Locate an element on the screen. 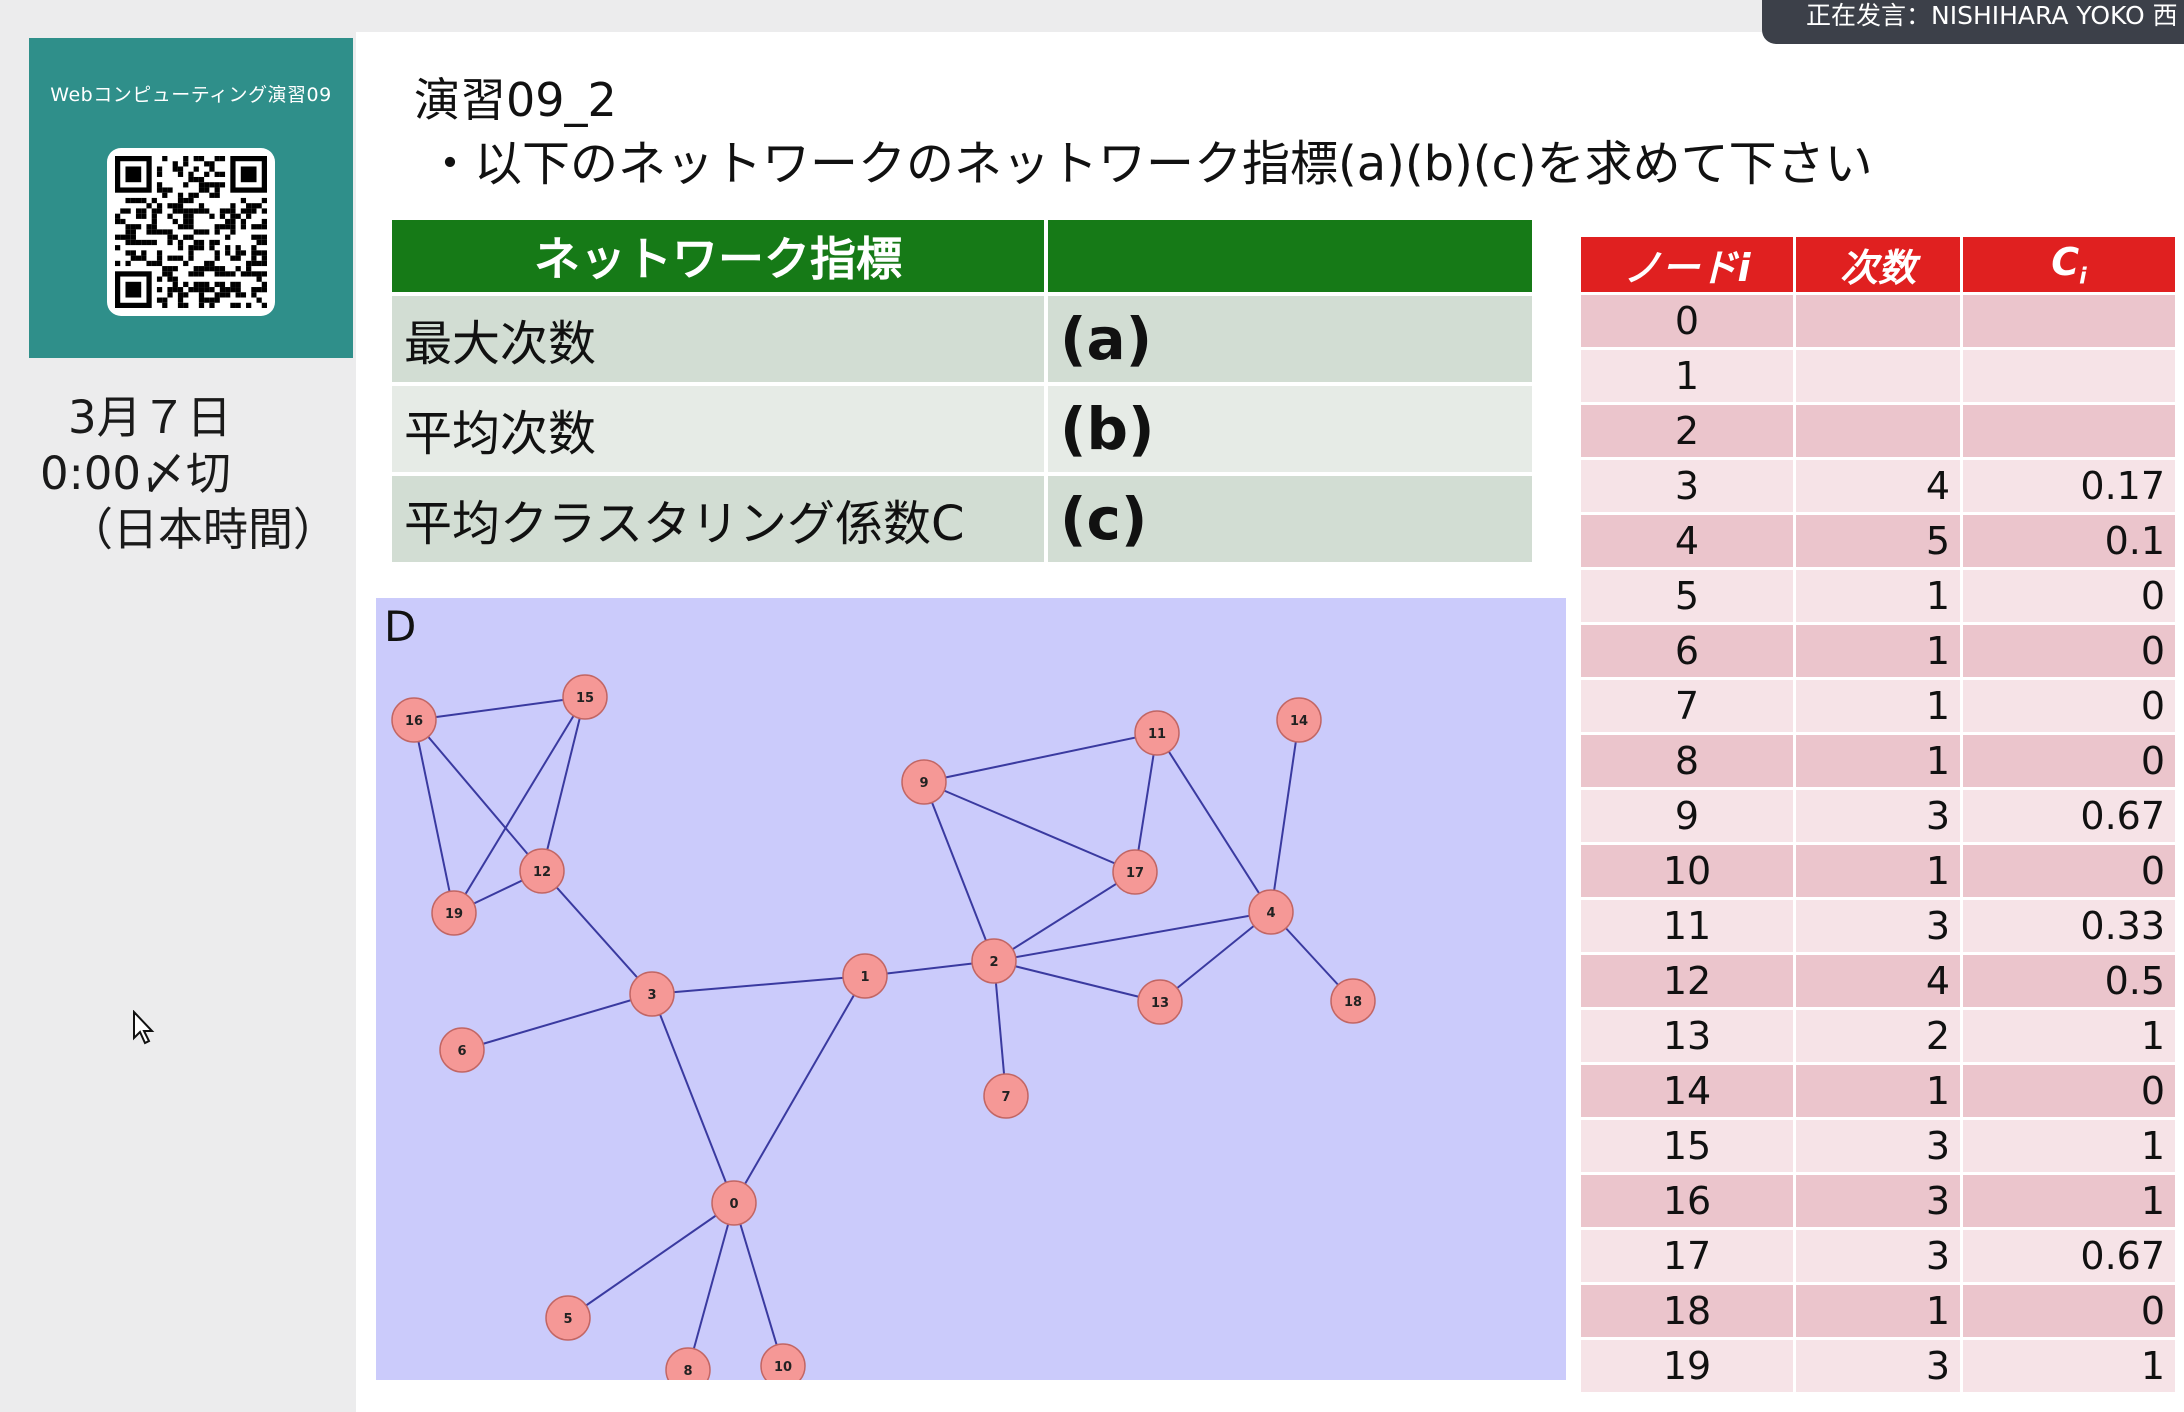  graph-node-label: 17 is located at coordinates (1135, 873).